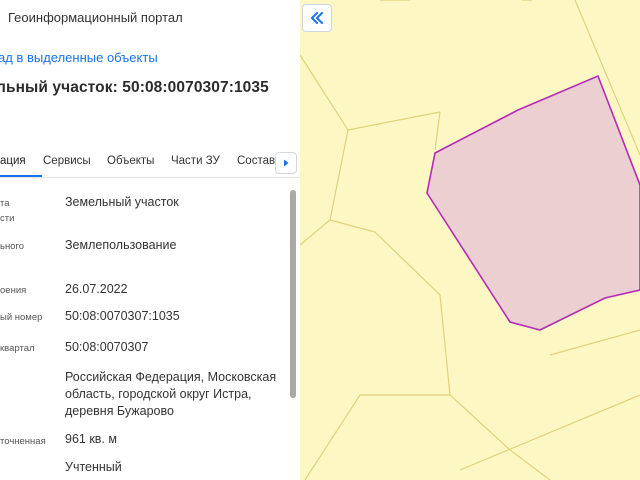 Image resolution: width=640 pixels, height=480 pixels. What do you see at coordinates (67, 161) in the screenshot?
I see `tab-services: Сервисы` at bounding box center [67, 161].